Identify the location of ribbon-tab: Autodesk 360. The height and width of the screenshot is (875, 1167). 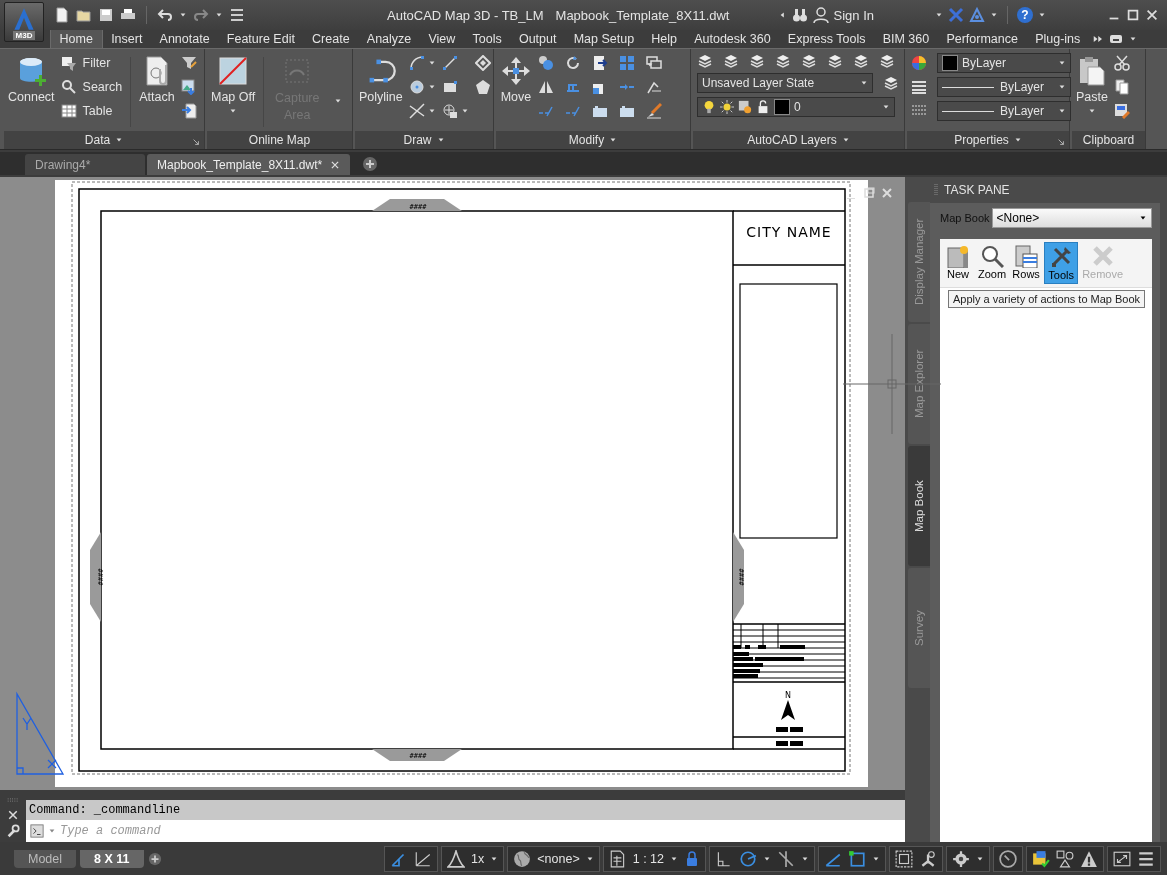
(732, 39).